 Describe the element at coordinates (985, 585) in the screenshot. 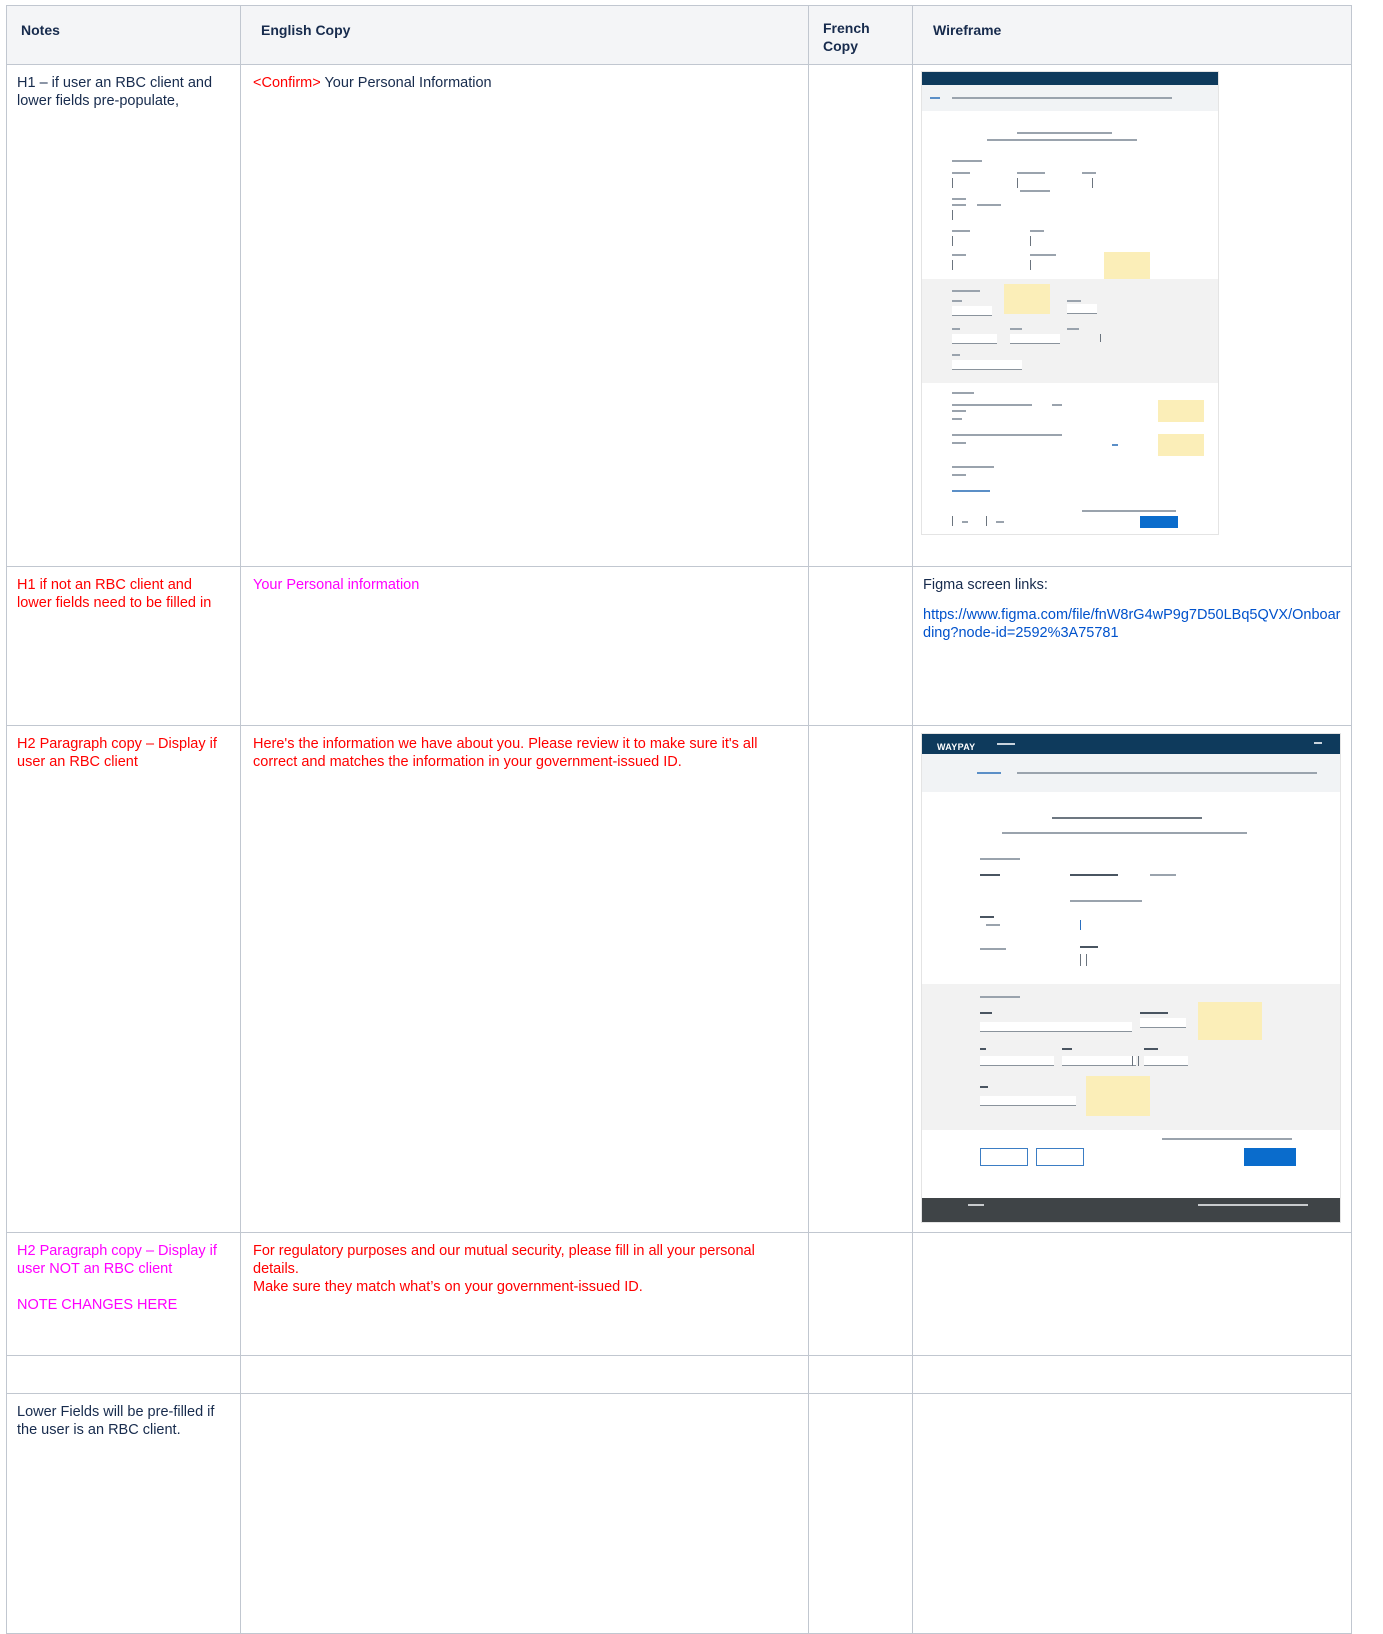

I see `figma-links-label: Figma screen links:` at that location.